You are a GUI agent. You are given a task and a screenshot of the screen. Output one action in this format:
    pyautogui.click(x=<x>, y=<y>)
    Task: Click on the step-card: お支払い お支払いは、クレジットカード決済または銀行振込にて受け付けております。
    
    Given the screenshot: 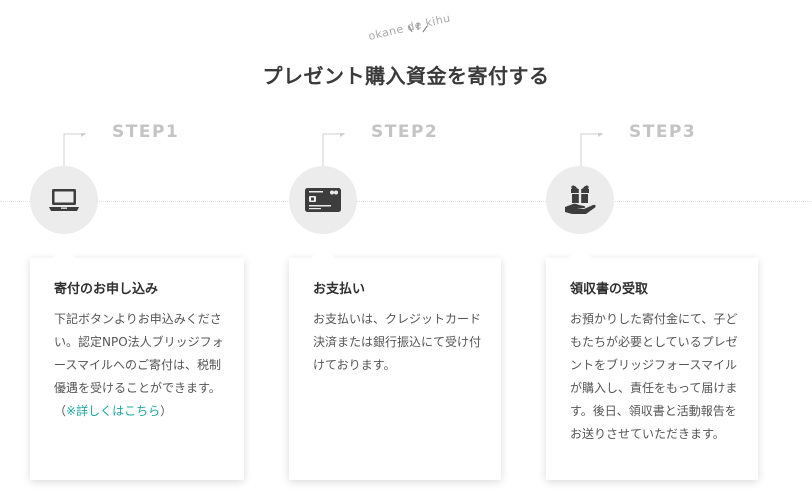 What is the action you would take?
    pyautogui.click(x=395, y=363)
    